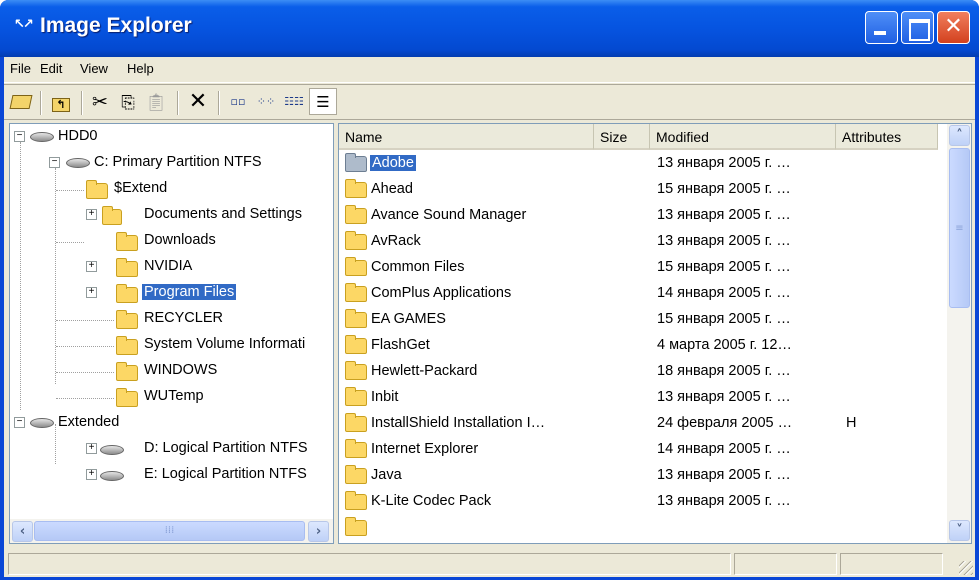 The width and height of the screenshot is (979, 580). I want to click on tree-item-primary-partition: − C: Primary Partition NTFS, so click(174, 165).